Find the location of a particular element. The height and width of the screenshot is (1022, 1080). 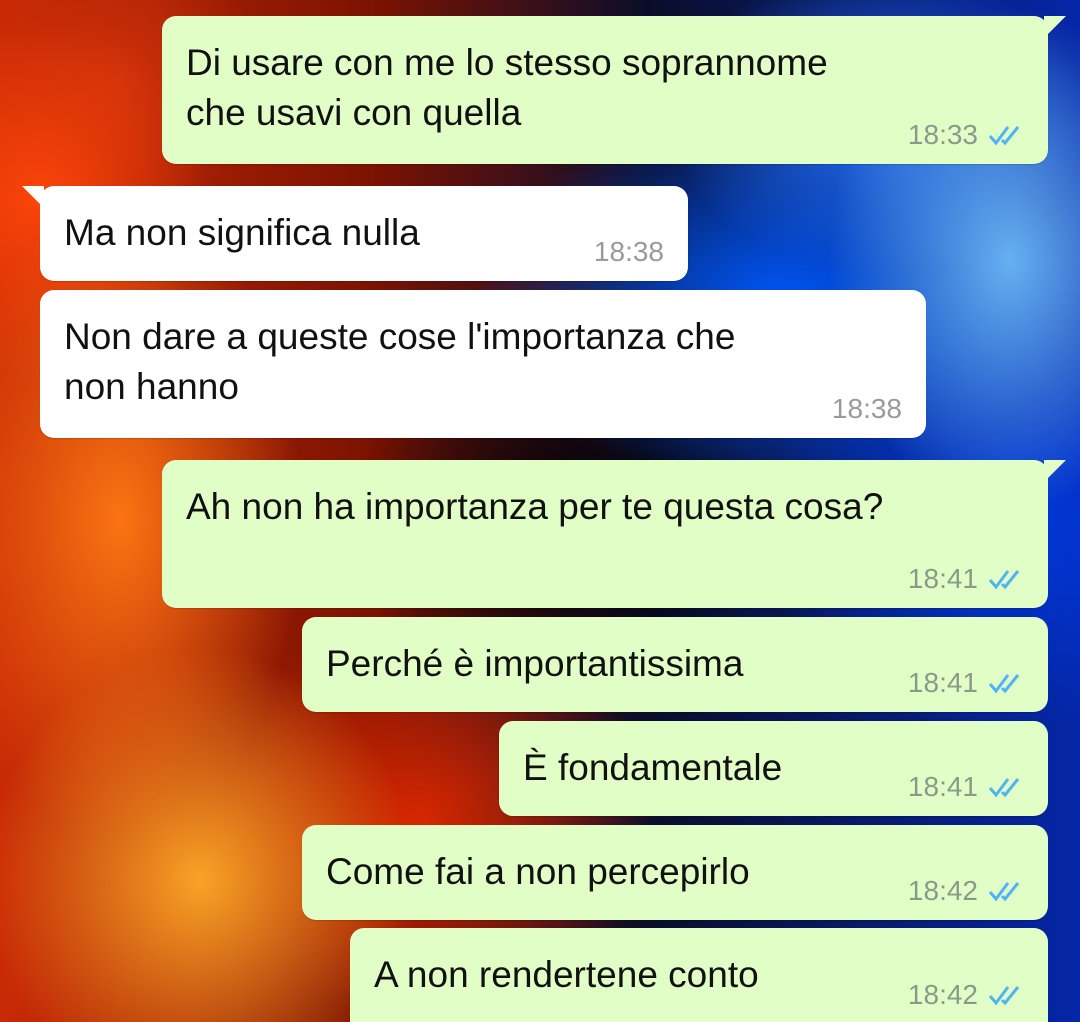

message-bubble-outgoing: A non rendertene conto 18:42 is located at coordinates (699, 975).